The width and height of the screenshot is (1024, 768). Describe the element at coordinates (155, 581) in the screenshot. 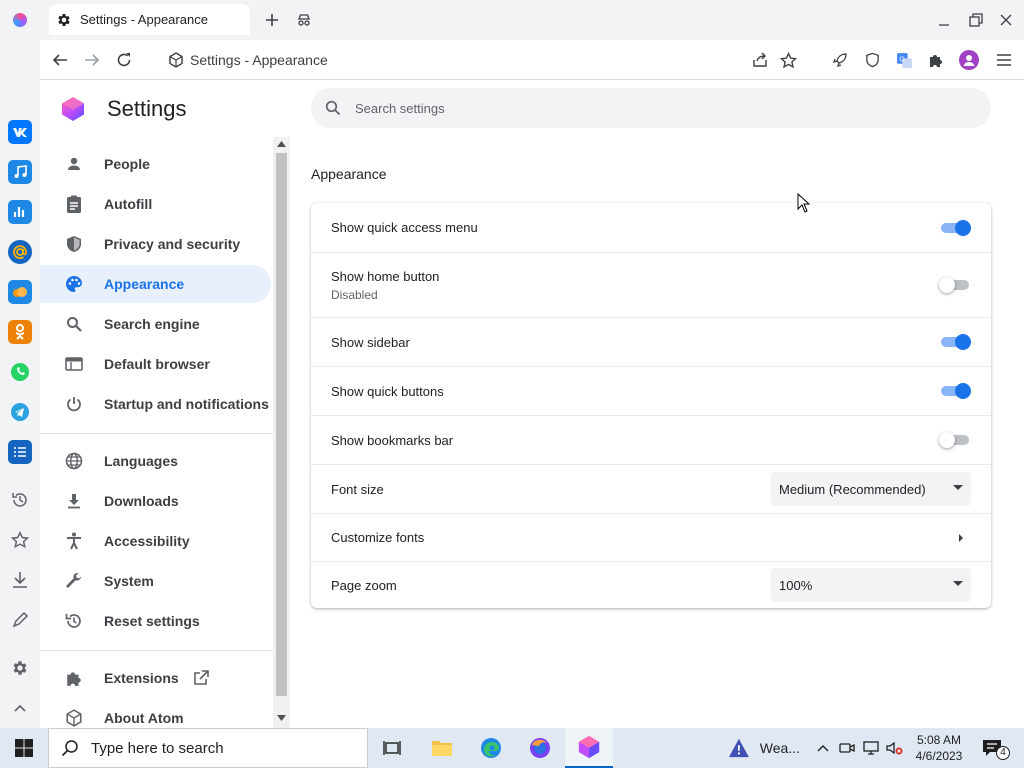

I see `nav-item-system: System` at that location.